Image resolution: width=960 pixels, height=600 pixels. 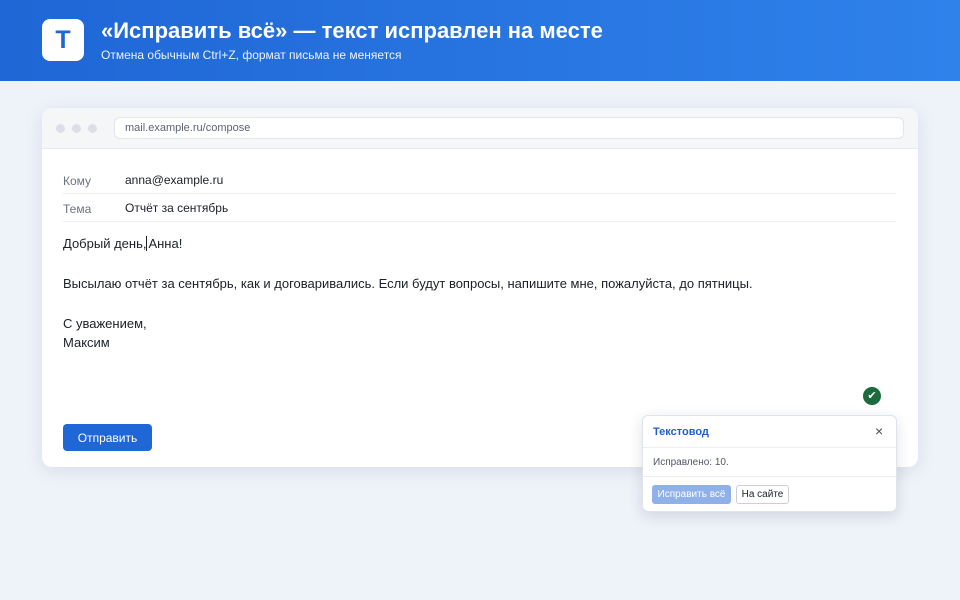 What do you see at coordinates (872, 396) in the screenshot?
I see `checkmark-icon: ✔` at bounding box center [872, 396].